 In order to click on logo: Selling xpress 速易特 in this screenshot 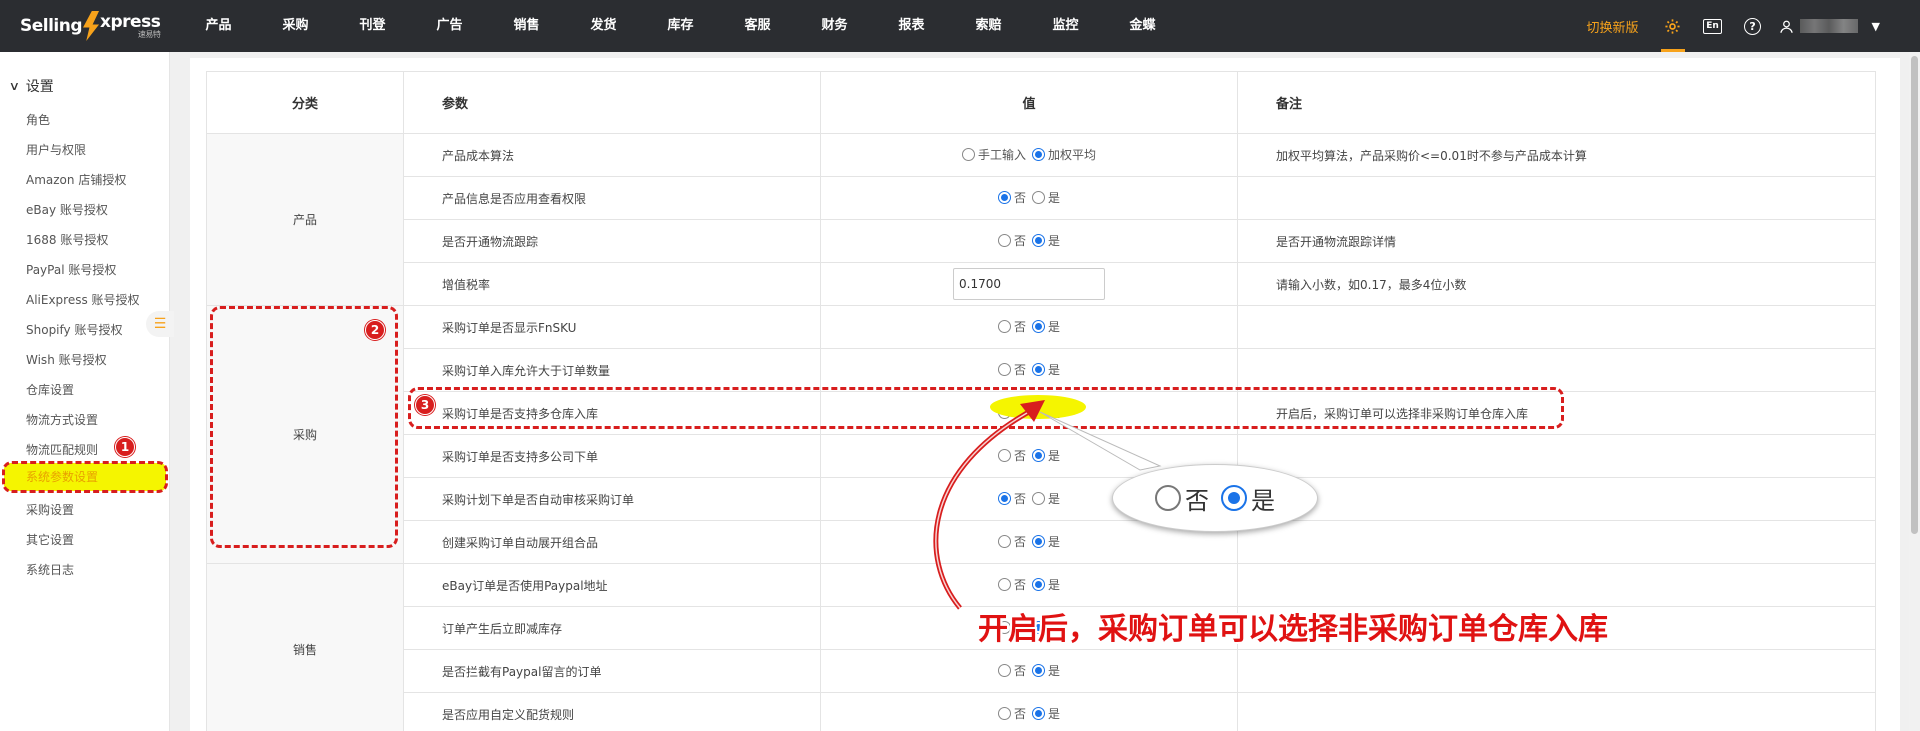, I will do `click(85, 26)`.